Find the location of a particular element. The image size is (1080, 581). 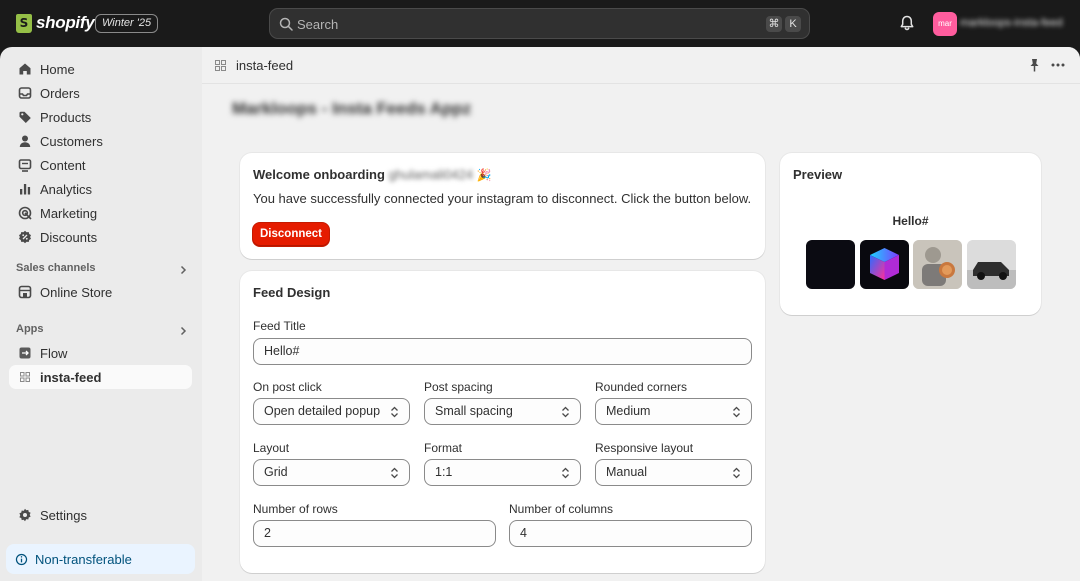

store-name: markloops-insta-feed is located at coordinates (1011, 23).